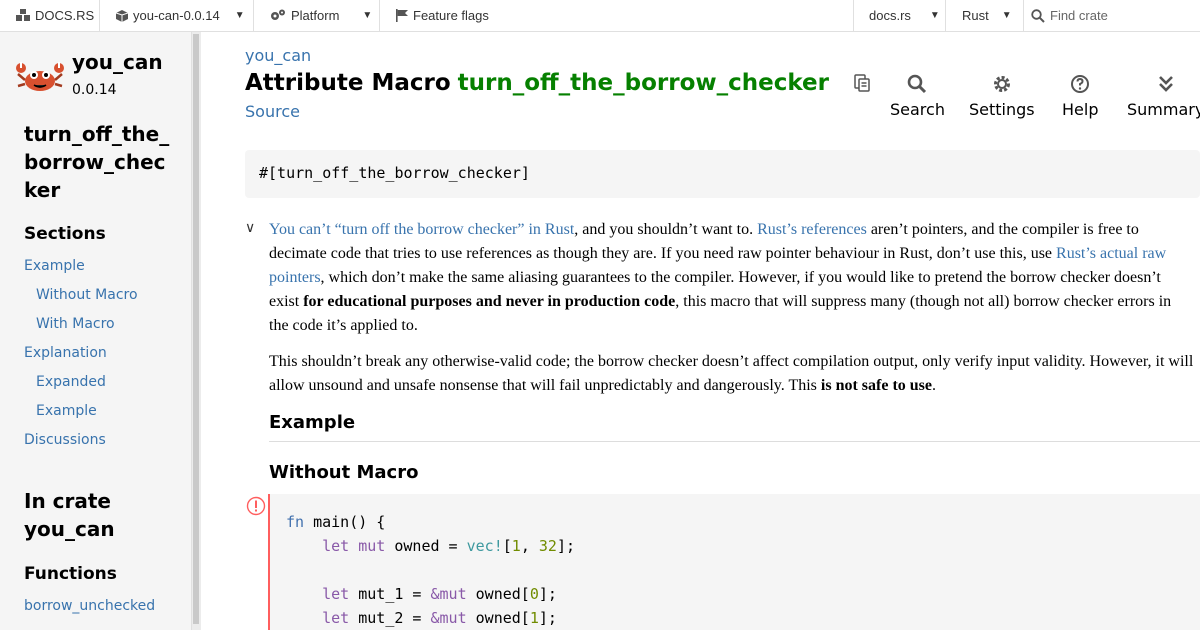 The image size is (1200, 630). Describe the element at coordinates (89, 606) in the screenshot. I see `sidebar-item-borrow-unchecked: borrow_unchecked` at that location.